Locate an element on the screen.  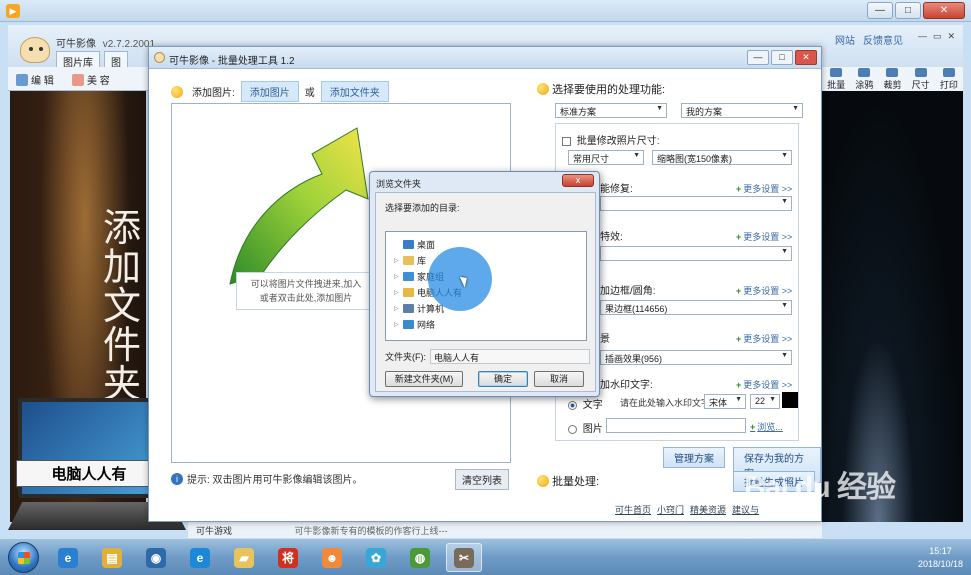
beauty-tool: 美 容 is located at coordinates (91, 79).